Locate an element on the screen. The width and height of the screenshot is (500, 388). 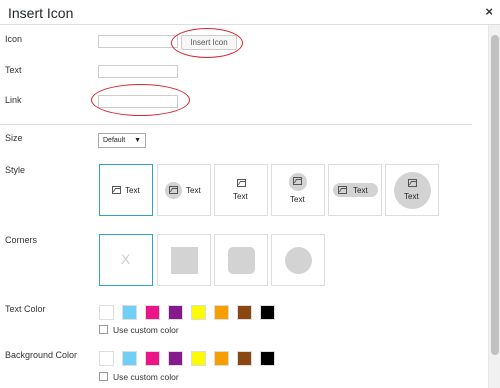
style-option-stacked: Text is located at coordinates (241, 190).